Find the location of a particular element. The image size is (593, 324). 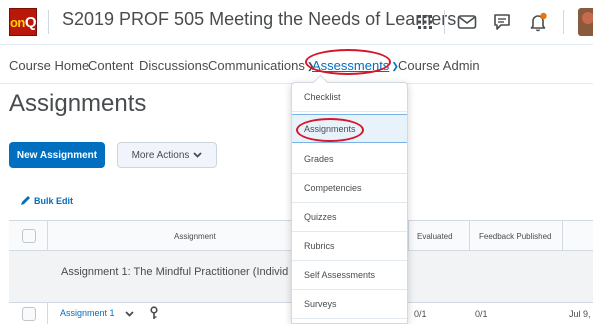

menu-item-quizzes: Quizzes is located at coordinates (349, 217).